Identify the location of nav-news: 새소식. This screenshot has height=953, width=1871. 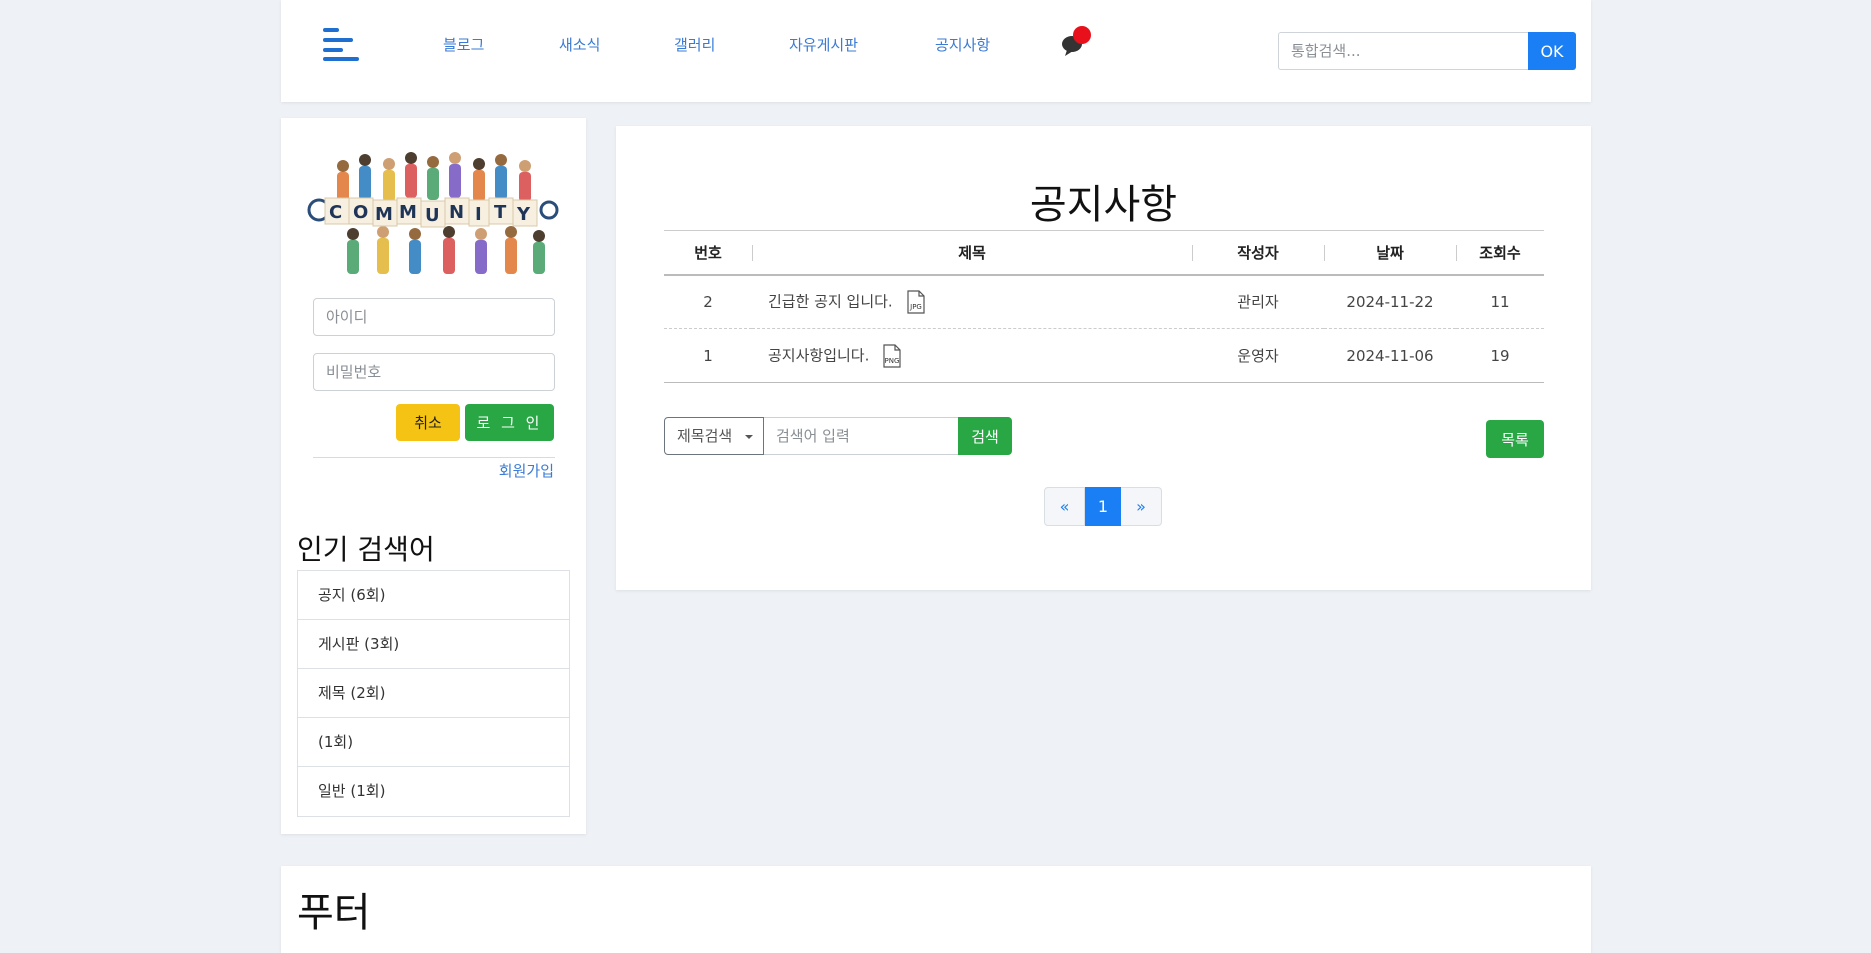
(579, 44).